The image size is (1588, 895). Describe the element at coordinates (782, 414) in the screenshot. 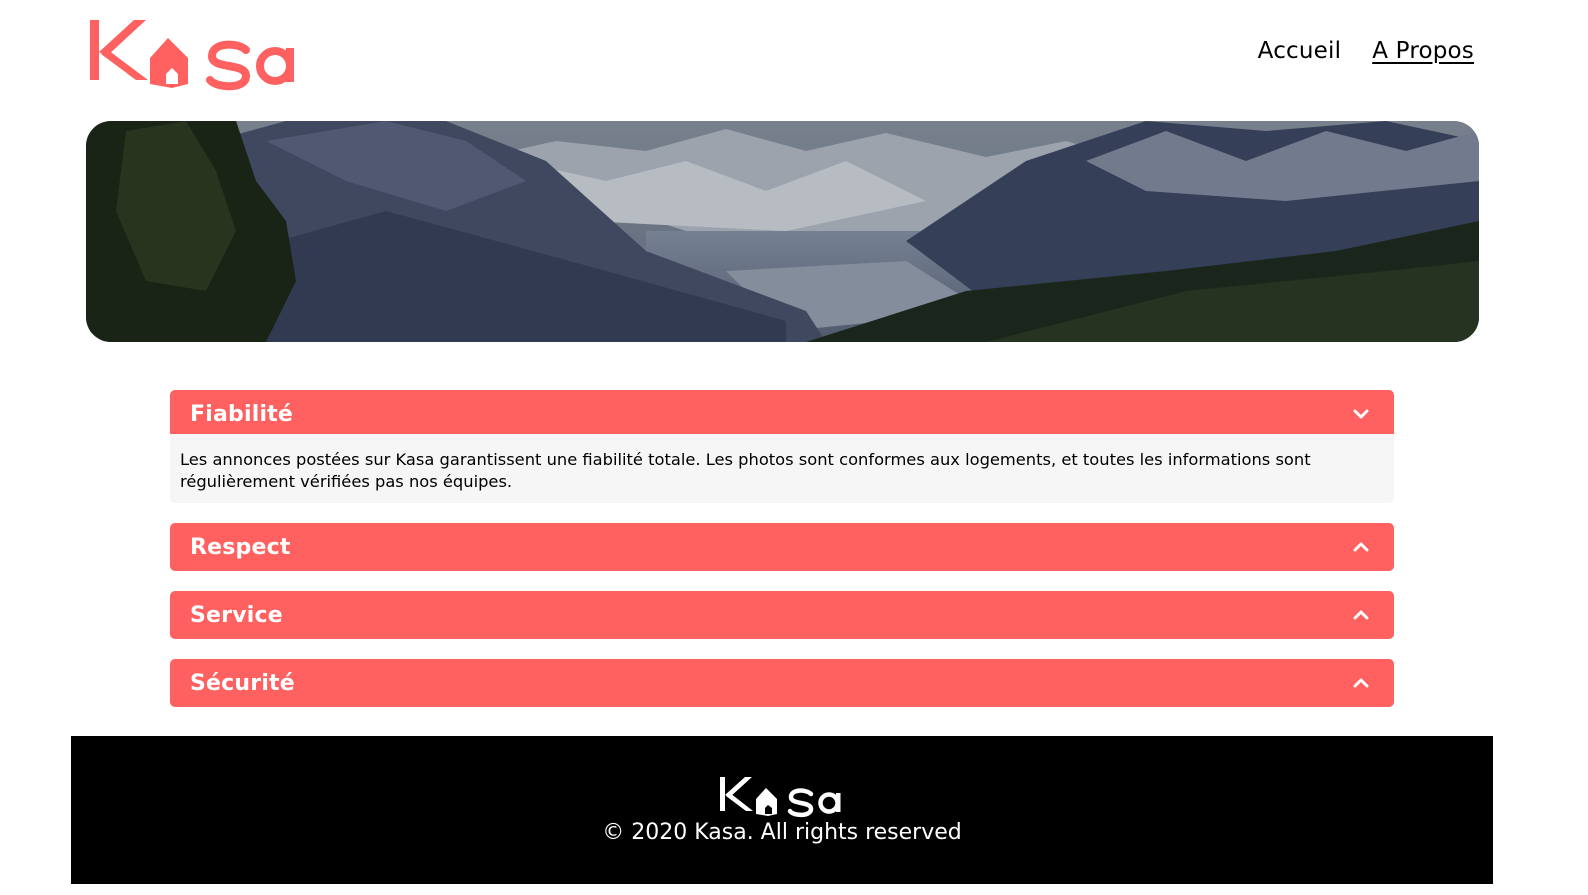

I see `collapse-header-fiabilite: Fiabilité` at that location.